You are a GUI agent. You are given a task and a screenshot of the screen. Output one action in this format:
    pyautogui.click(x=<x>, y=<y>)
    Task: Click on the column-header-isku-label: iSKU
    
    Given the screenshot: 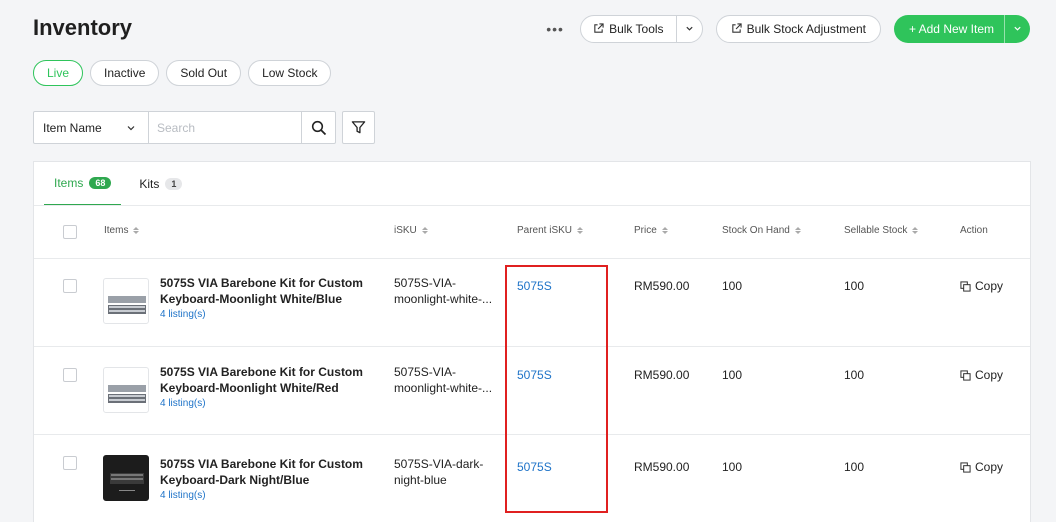 What is the action you would take?
    pyautogui.click(x=405, y=230)
    